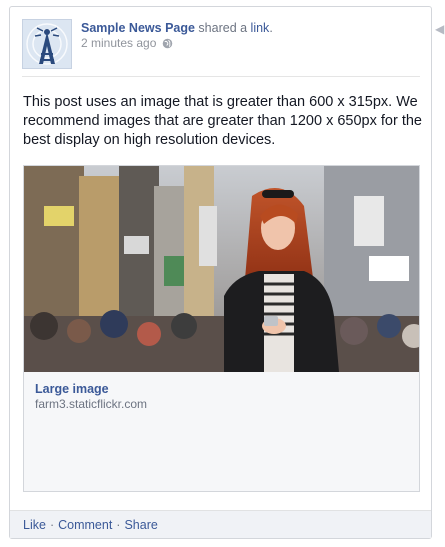 Image resolution: width=445 pixels, height=547 pixels. What do you see at coordinates (140, 525) in the screenshot?
I see `share-link: Share` at bounding box center [140, 525].